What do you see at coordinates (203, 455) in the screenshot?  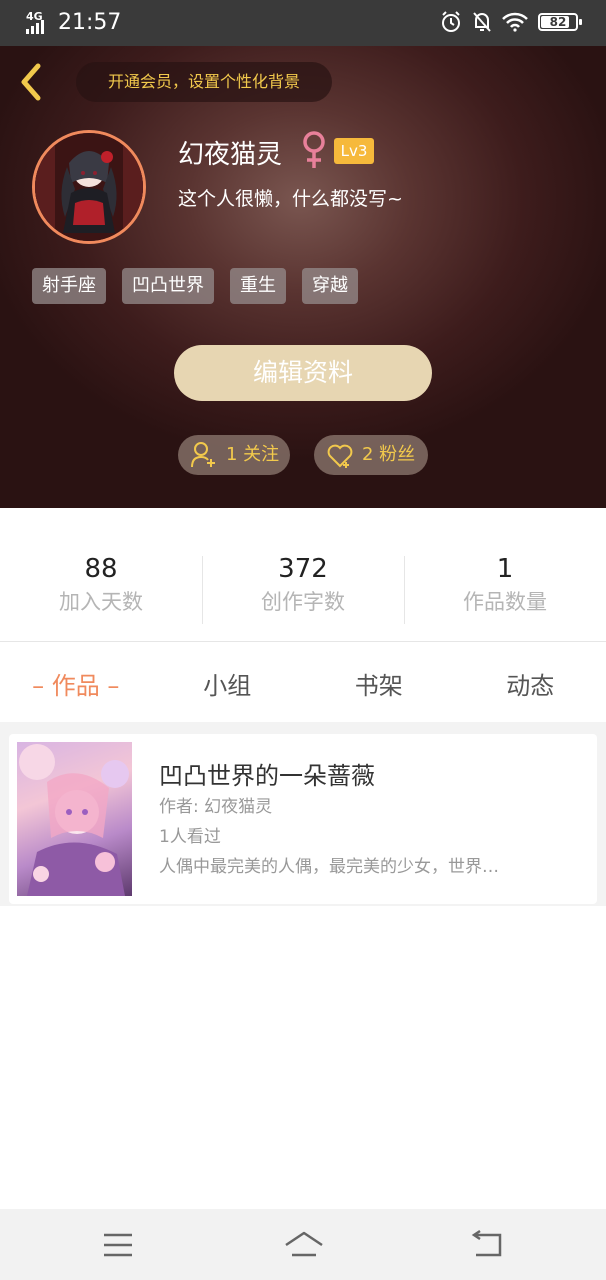 I see `add-user-icon` at bounding box center [203, 455].